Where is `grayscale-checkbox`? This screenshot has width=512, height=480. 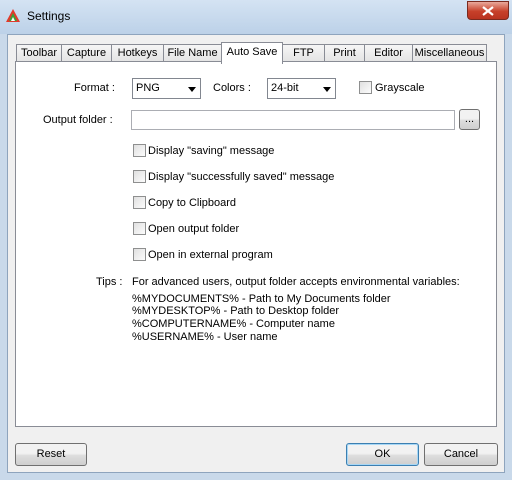 grayscale-checkbox is located at coordinates (365, 87).